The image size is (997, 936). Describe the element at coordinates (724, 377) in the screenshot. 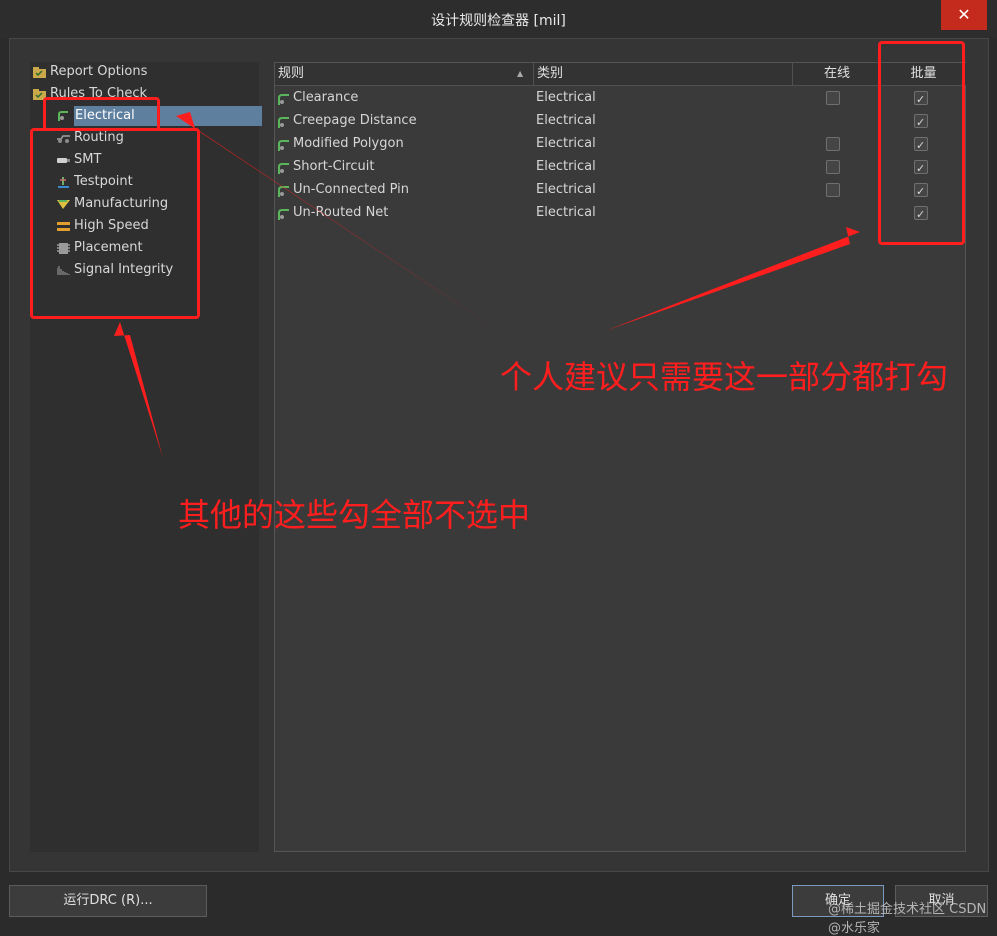

I see `annotation-right-note: 个人建议只需要这一部分都打勾` at that location.